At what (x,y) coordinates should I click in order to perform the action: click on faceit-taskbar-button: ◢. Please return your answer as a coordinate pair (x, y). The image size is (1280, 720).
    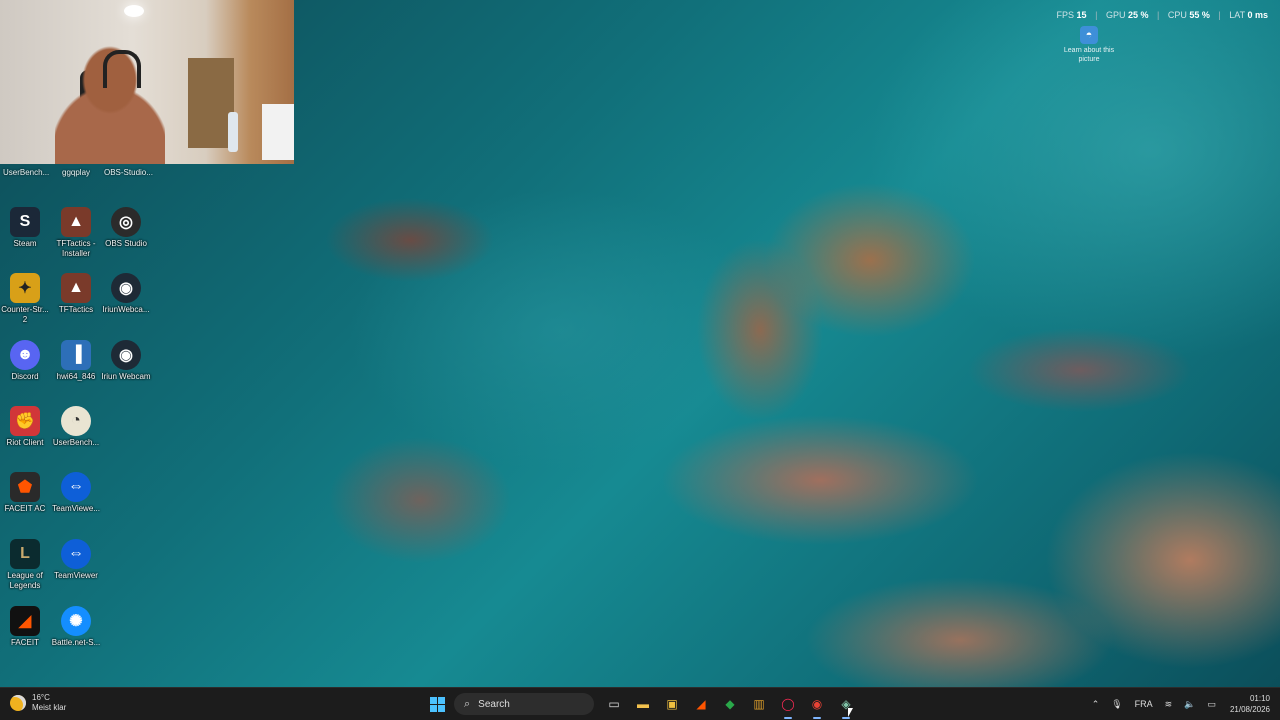
    Looking at the image, I should click on (701, 704).